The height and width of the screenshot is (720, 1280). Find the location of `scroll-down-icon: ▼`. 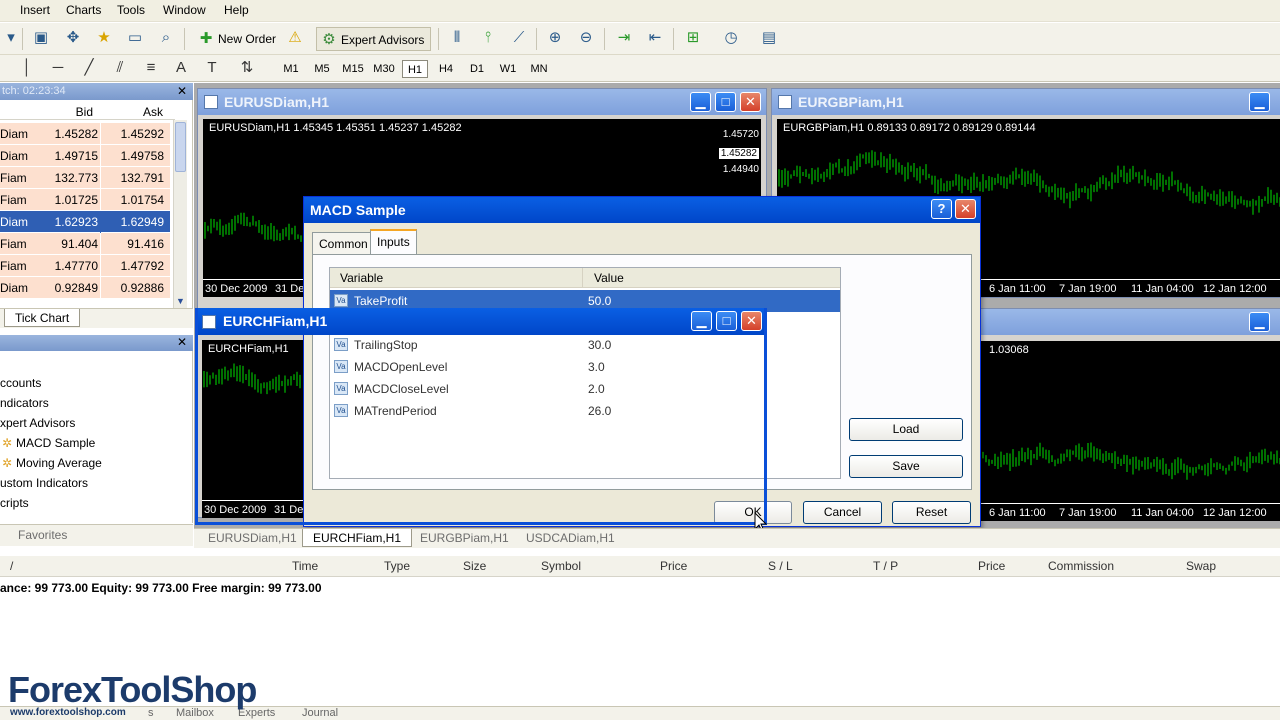

scroll-down-icon: ▼ is located at coordinates (180, 301).